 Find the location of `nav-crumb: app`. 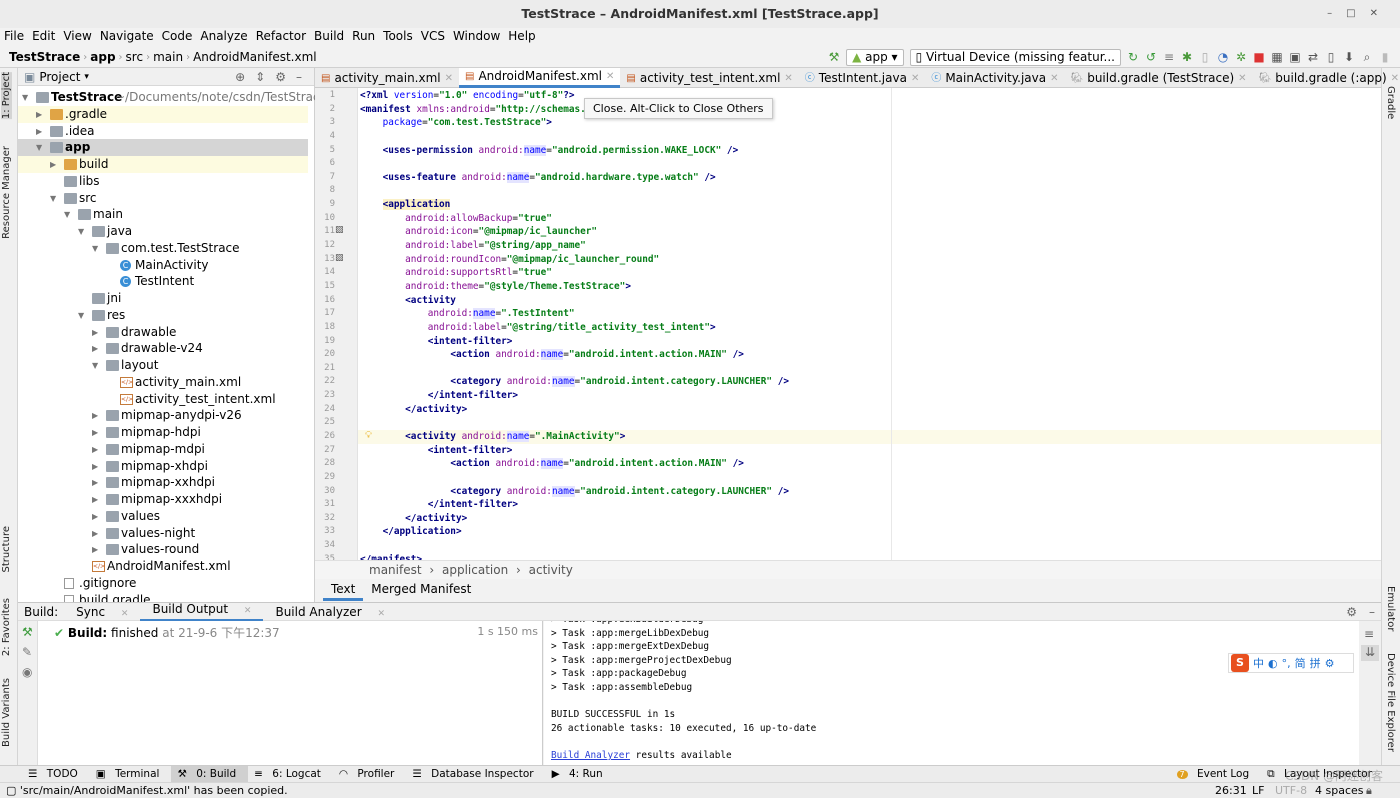

nav-crumb: app is located at coordinates (102, 57).